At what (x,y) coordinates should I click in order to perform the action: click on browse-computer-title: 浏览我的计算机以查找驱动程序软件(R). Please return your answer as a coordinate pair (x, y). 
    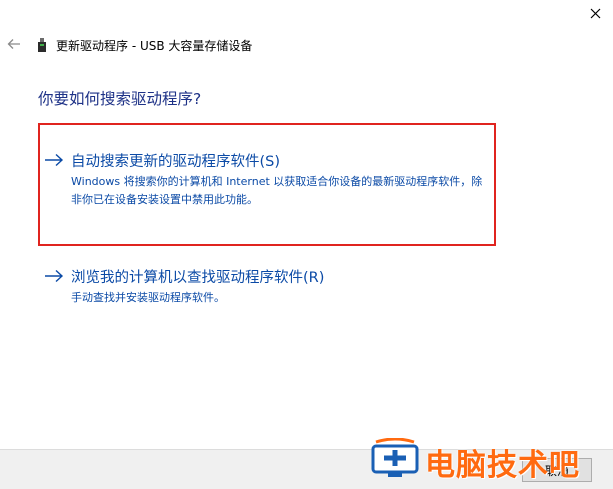
    Looking at the image, I should click on (197, 276).